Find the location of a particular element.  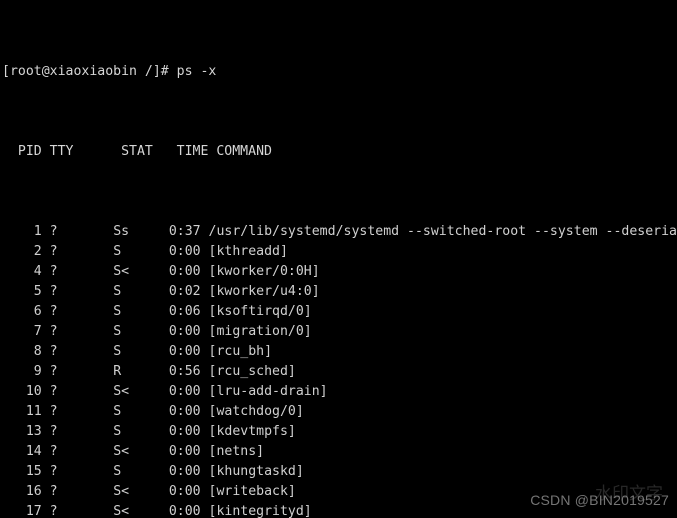

process-pid: 14 is located at coordinates (33, 451).